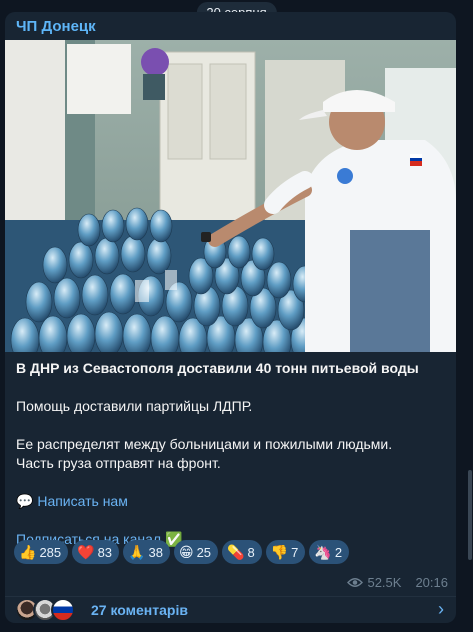  I want to click on avatar, so click(63, 609).